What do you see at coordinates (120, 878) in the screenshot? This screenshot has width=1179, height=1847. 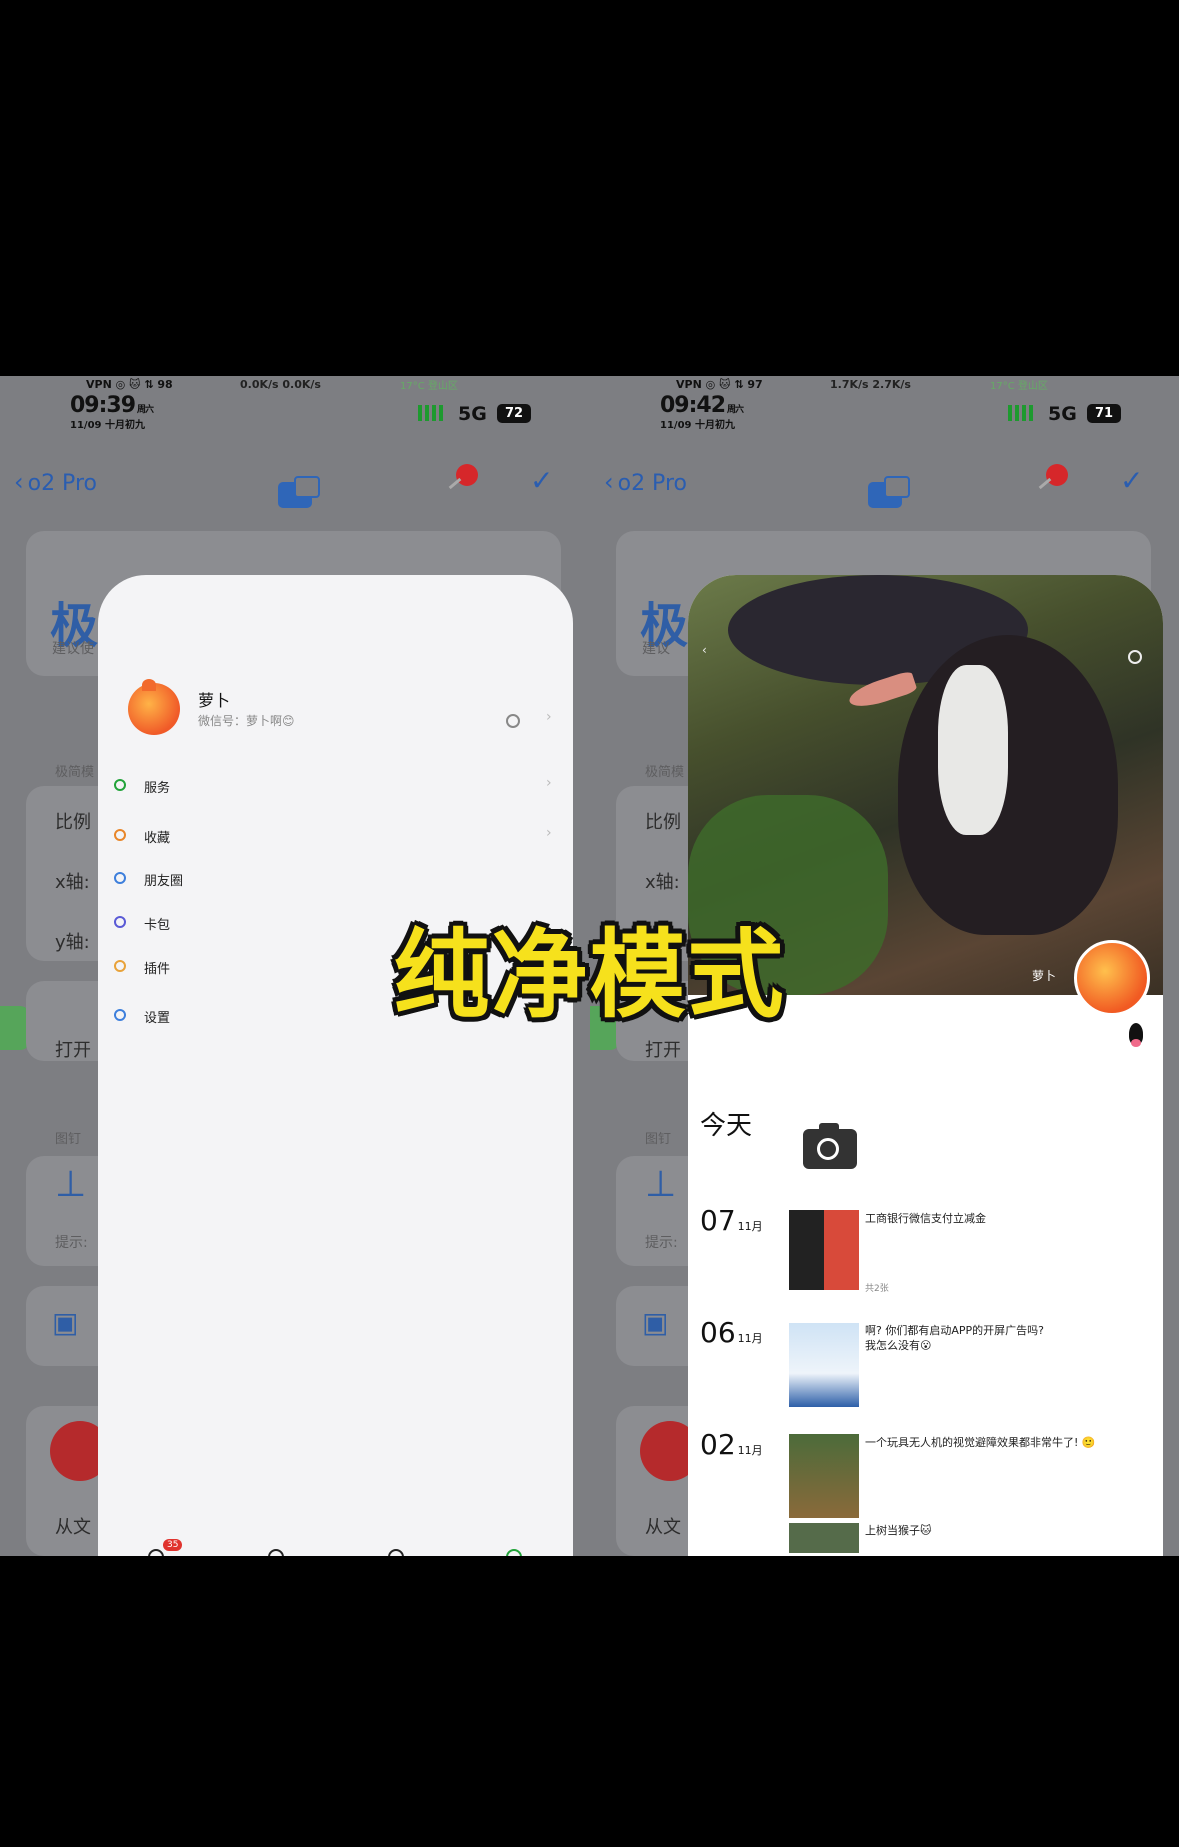 I see `moments-icon` at bounding box center [120, 878].